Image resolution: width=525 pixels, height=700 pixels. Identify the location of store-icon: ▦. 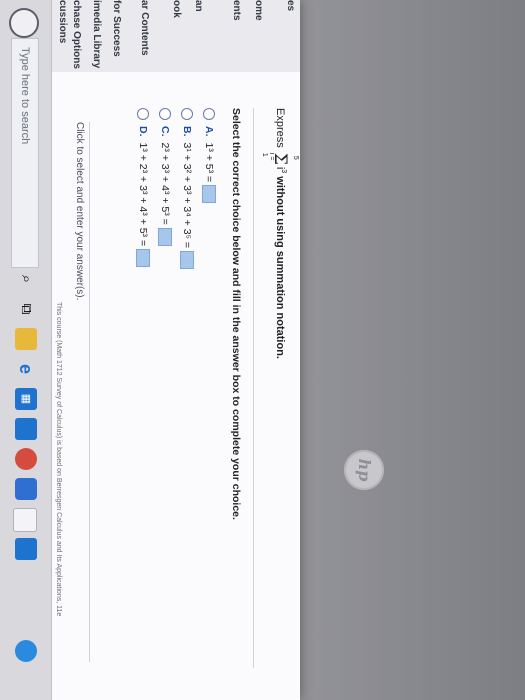
(26, 399).